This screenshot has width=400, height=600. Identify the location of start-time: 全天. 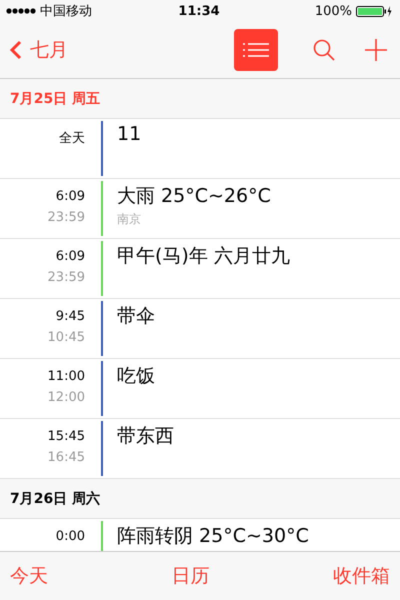
(72, 138).